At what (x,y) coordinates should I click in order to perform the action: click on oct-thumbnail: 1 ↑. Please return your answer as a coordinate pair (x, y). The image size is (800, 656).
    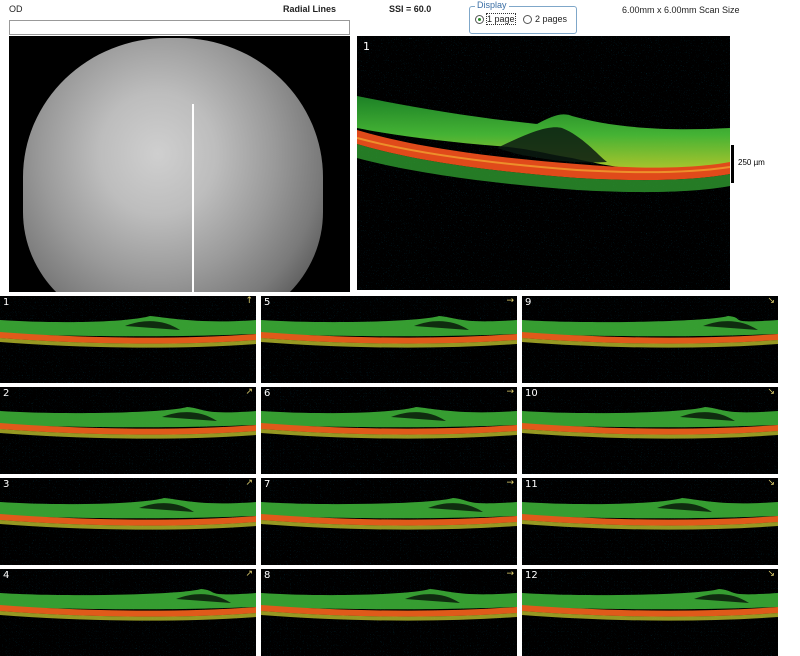
    Looking at the image, I should click on (128, 339).